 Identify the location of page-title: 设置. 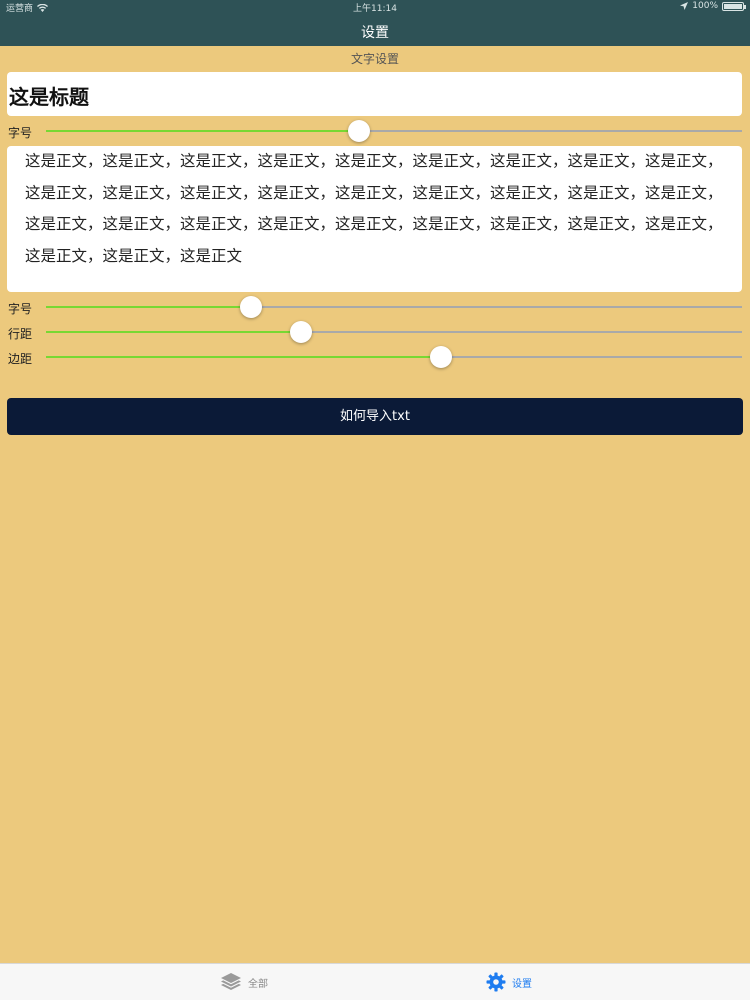
(375, 33).